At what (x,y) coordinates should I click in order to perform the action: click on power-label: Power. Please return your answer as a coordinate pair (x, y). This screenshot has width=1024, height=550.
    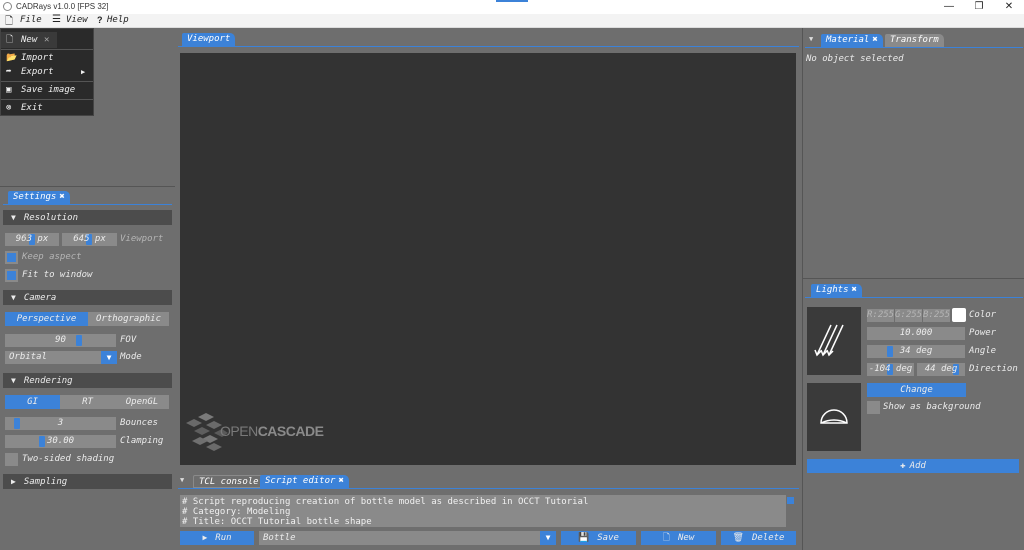
    Looking at the image, I should click on (983, 333).